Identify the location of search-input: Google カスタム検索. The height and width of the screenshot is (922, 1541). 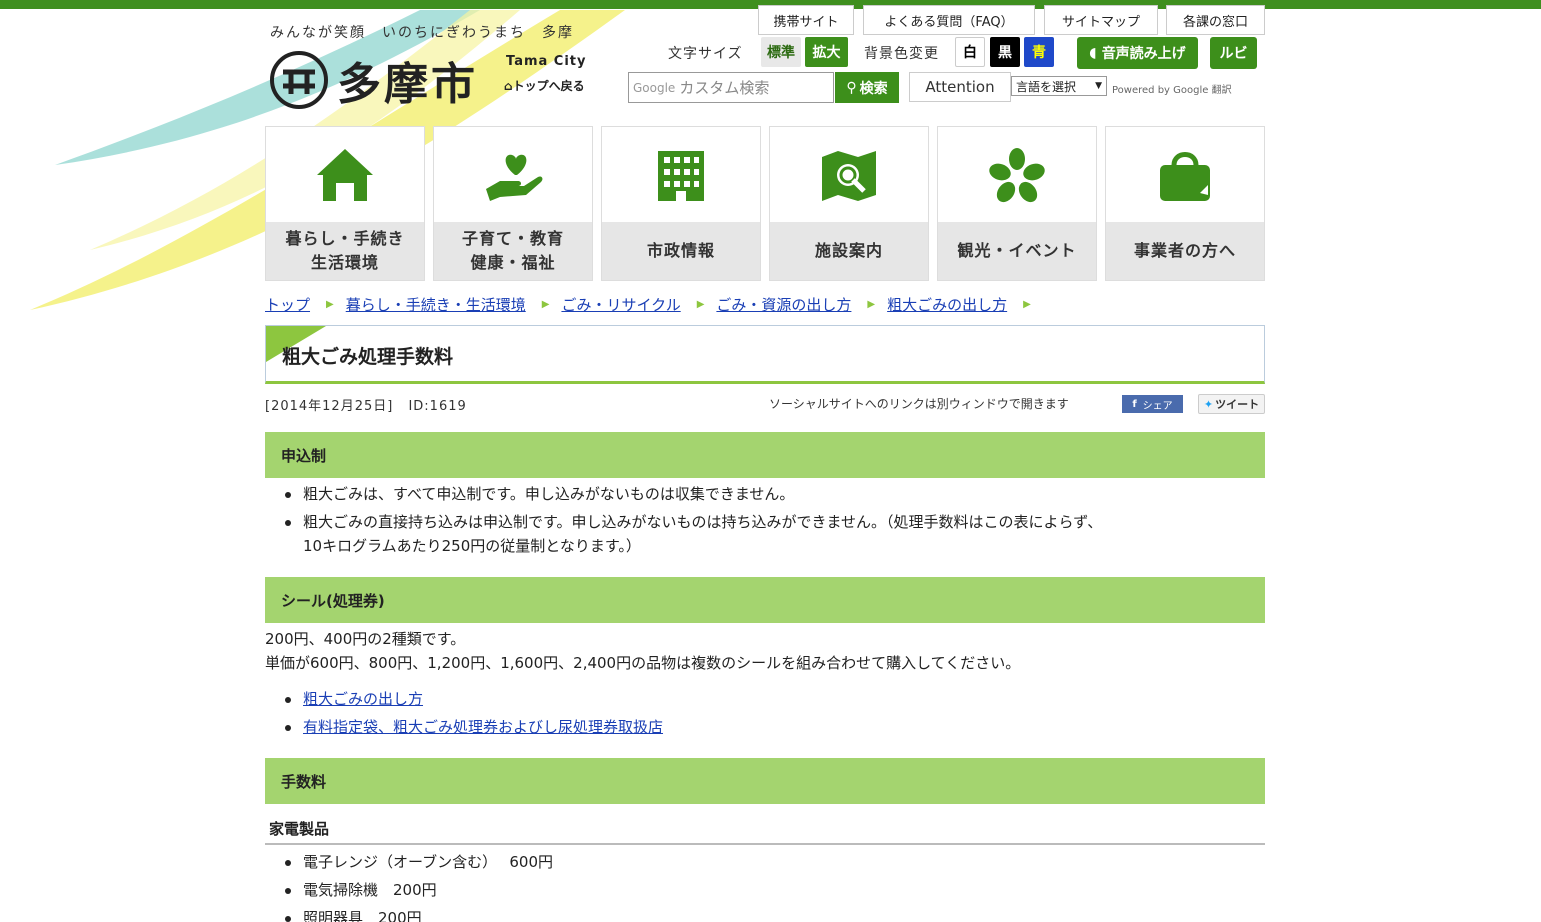
(731, 87).